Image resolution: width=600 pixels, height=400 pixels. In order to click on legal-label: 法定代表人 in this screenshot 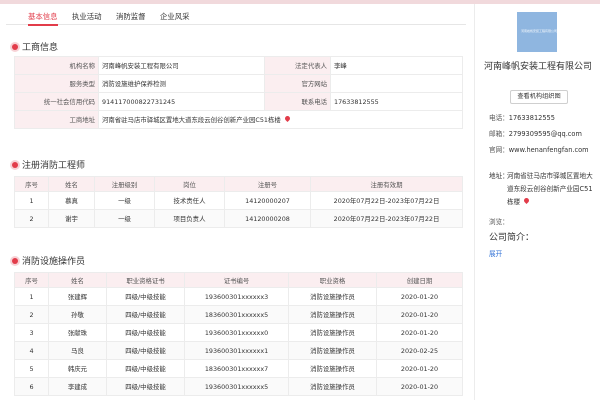, I will do `click(297, 65)`.